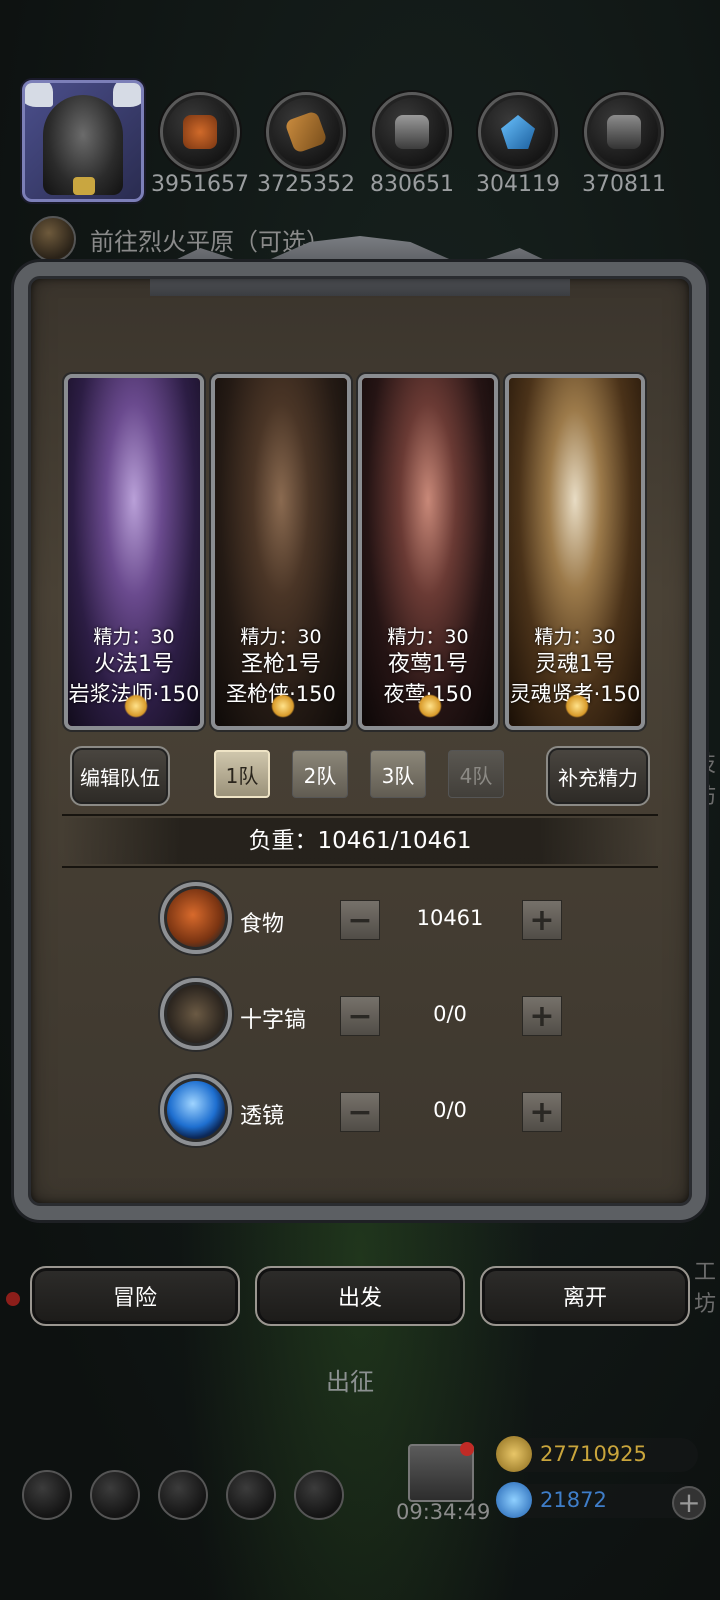  What do you see at coordinates (196, 1110) in the screenshot?
I see `lens-icon` at bounding box center [196, 1110].